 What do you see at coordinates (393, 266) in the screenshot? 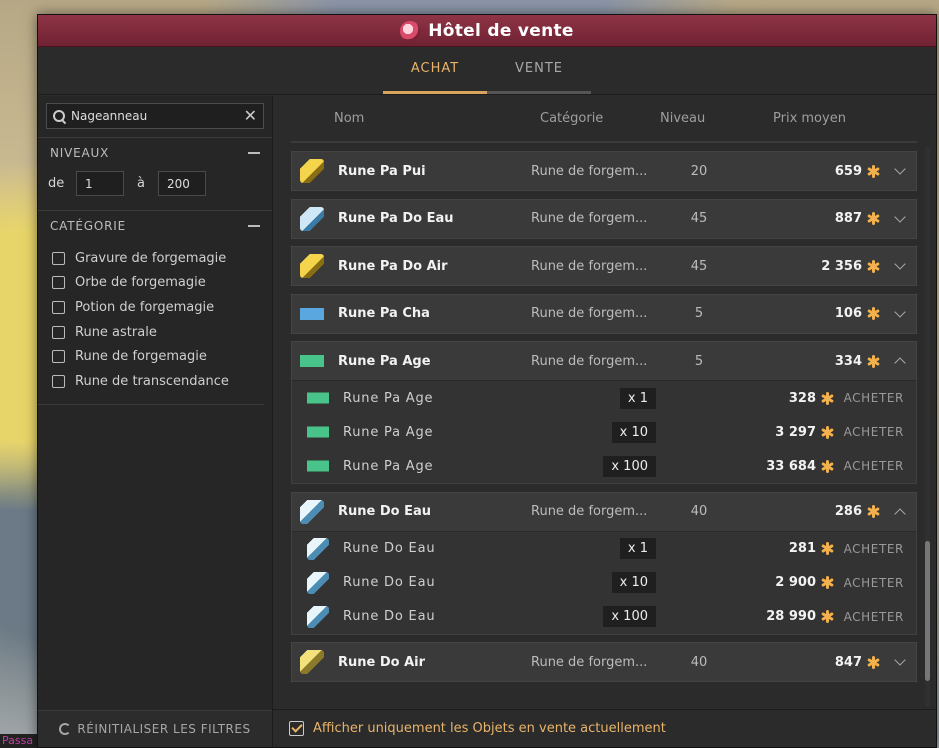
I see `item-name: Rune Pa Do Air` at bounding box center [393, 266].